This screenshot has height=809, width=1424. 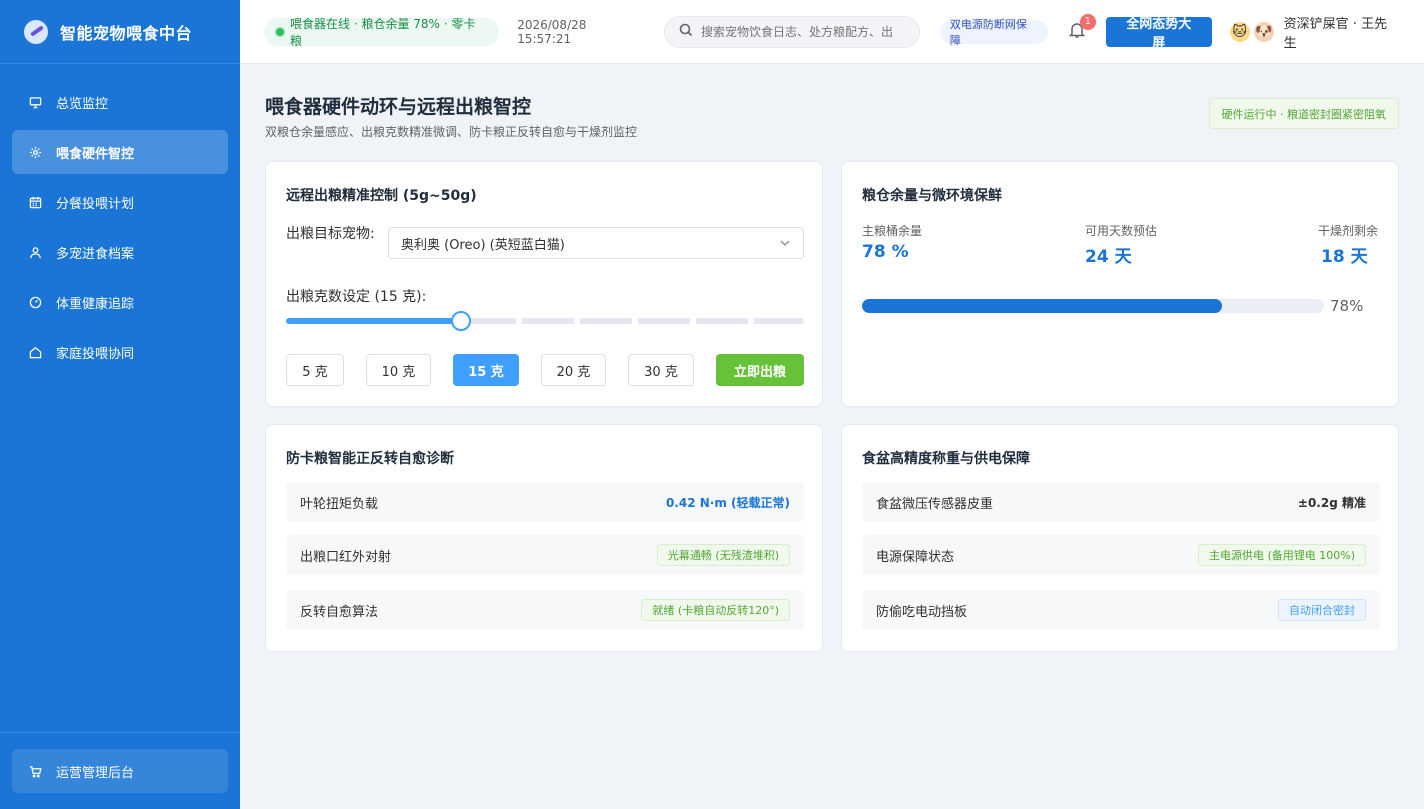 What do you see at coordinates (95, 154) in the screenshot?
I see `sidebar-item-label: 喂食硬件智控` at bounding box center [95, 154].